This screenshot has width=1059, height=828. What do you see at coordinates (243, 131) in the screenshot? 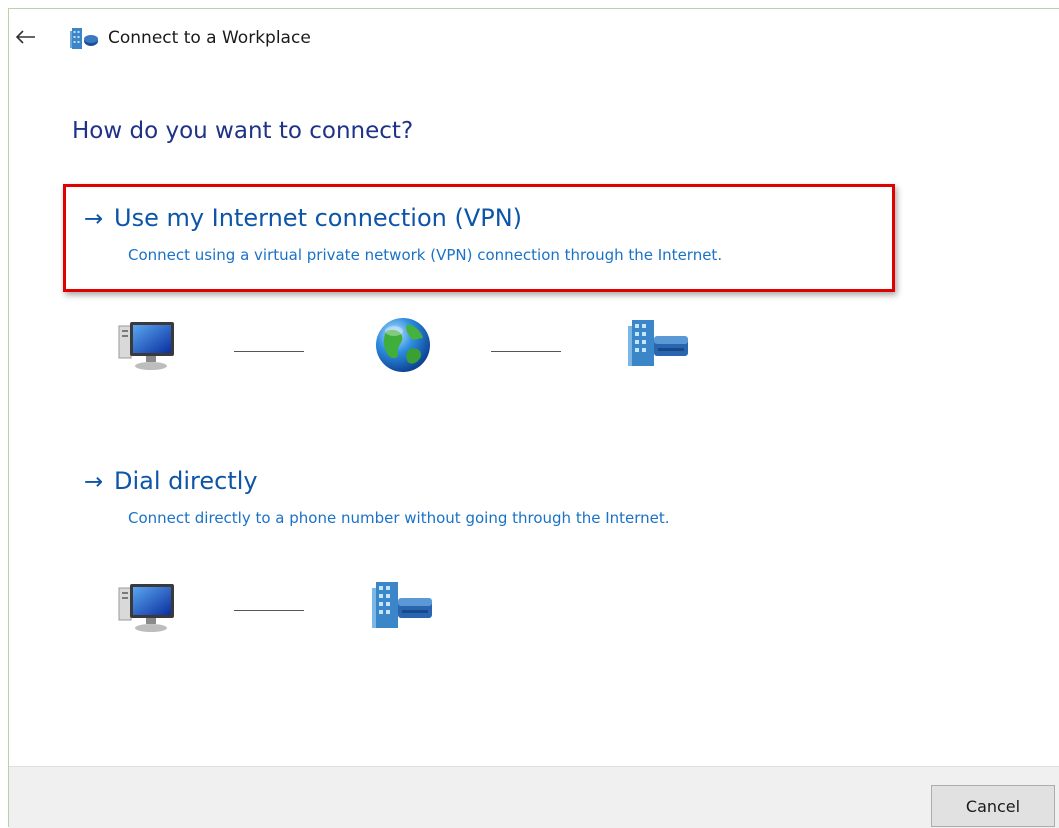
I see `page-heading: How do you want to connect?` at bounding box center [243, 131].